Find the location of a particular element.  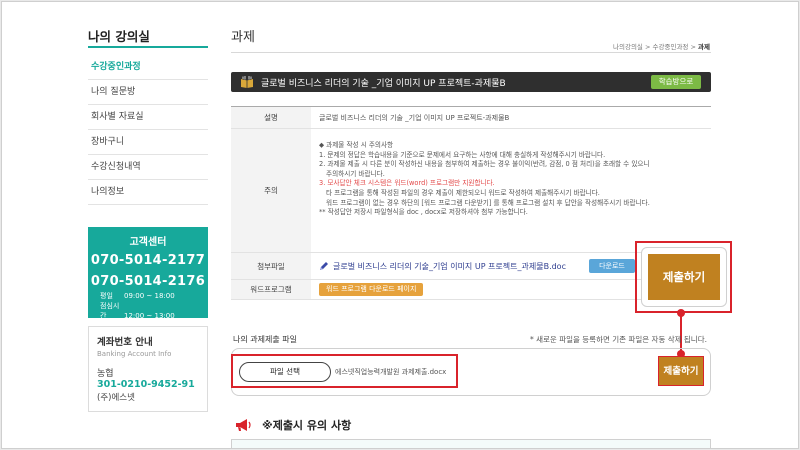

submit-button-large: 제출하기 is located at coordinates (684, 277).